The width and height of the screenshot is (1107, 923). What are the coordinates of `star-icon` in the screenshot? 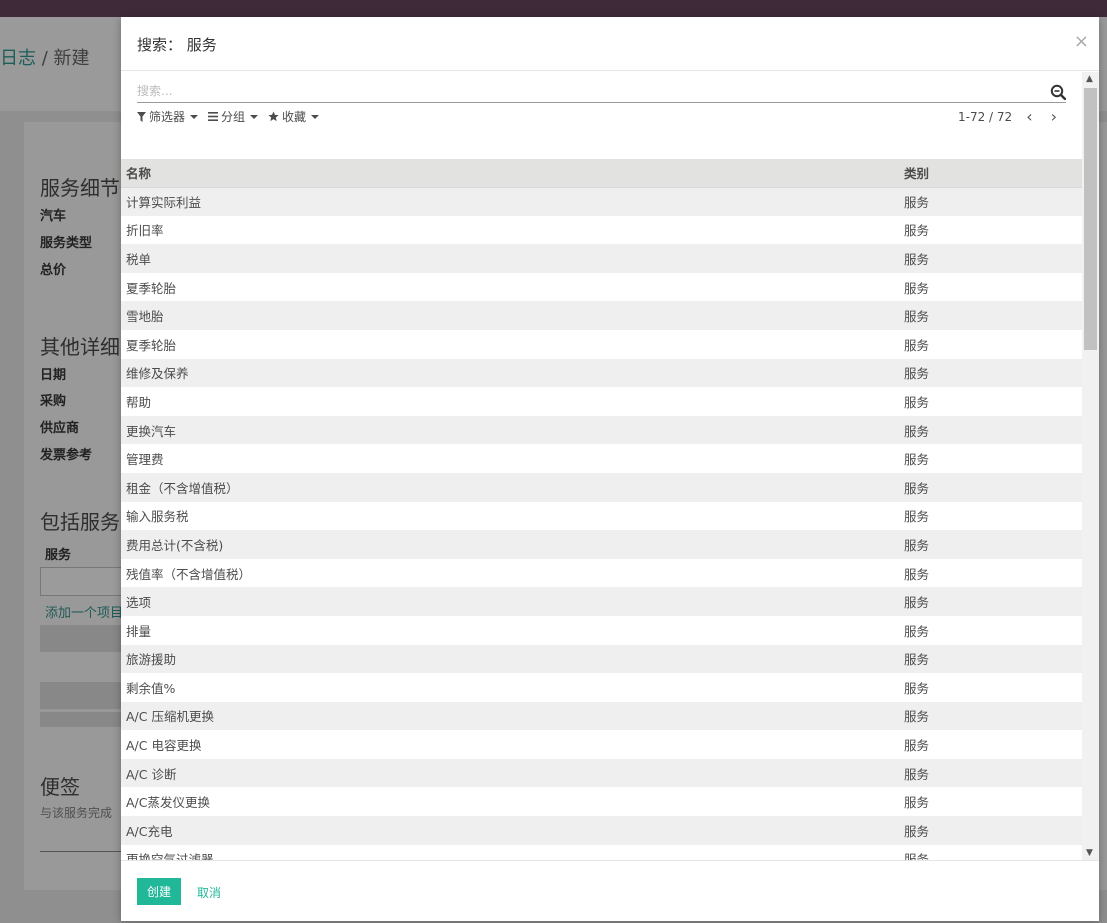 It's located at (273, 116).